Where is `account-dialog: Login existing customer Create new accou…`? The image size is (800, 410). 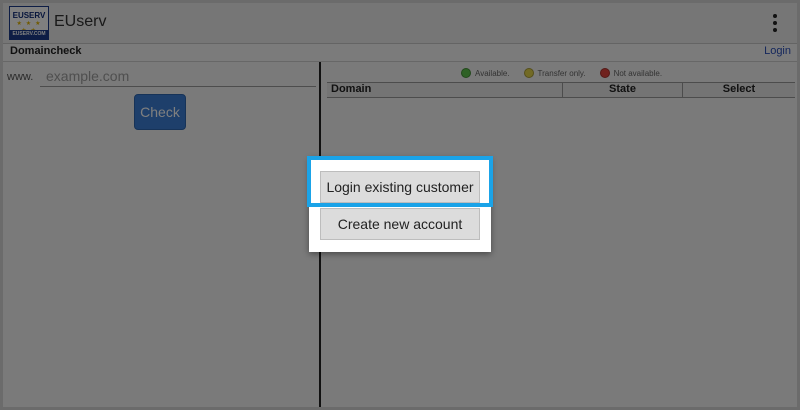
account-dialog: Login existing customer Create new accou… is located at coordinates (400, 204).